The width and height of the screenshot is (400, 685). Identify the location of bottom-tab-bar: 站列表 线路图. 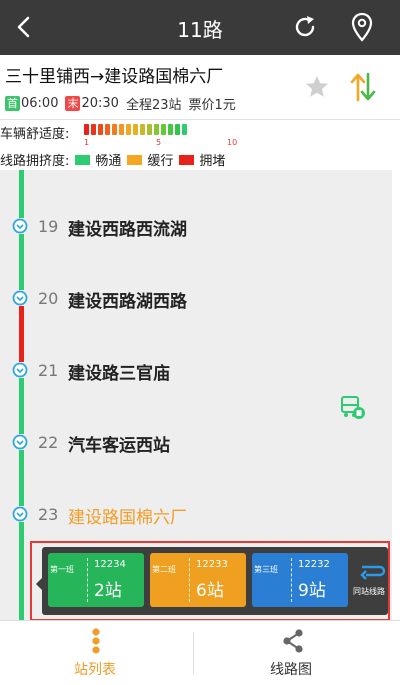
(200, 652).